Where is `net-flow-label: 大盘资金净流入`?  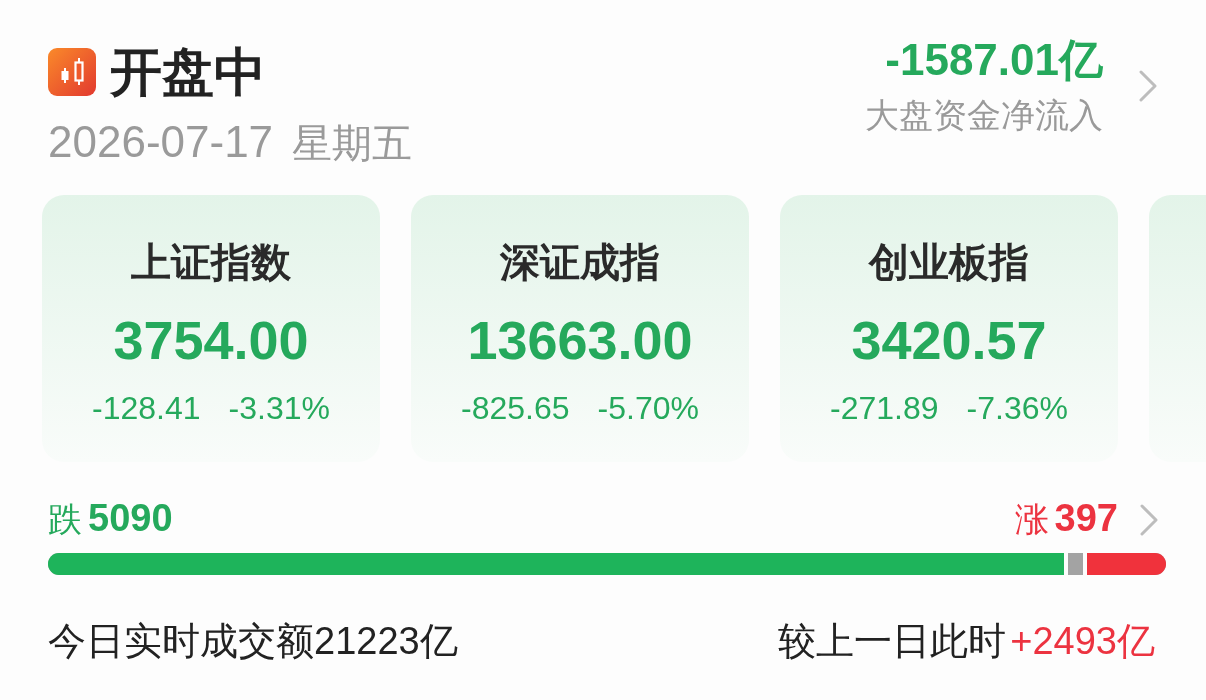
net-flow-label: 大盘资金净流入 is located at coordinates (984, 115).